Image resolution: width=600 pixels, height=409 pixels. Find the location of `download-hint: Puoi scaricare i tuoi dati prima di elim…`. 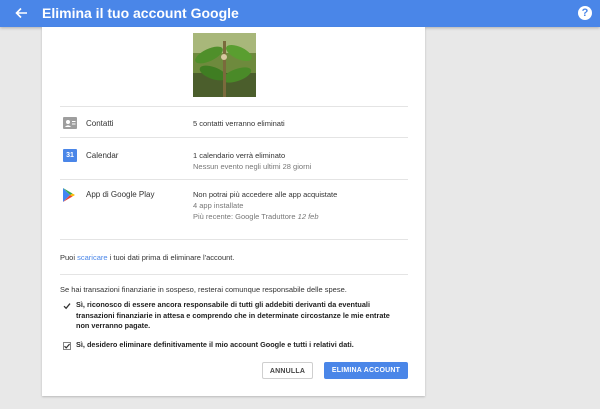

download-hint: Puoi scaricare i tuoi dati prima di elim… is located at coordinates (147, 257).